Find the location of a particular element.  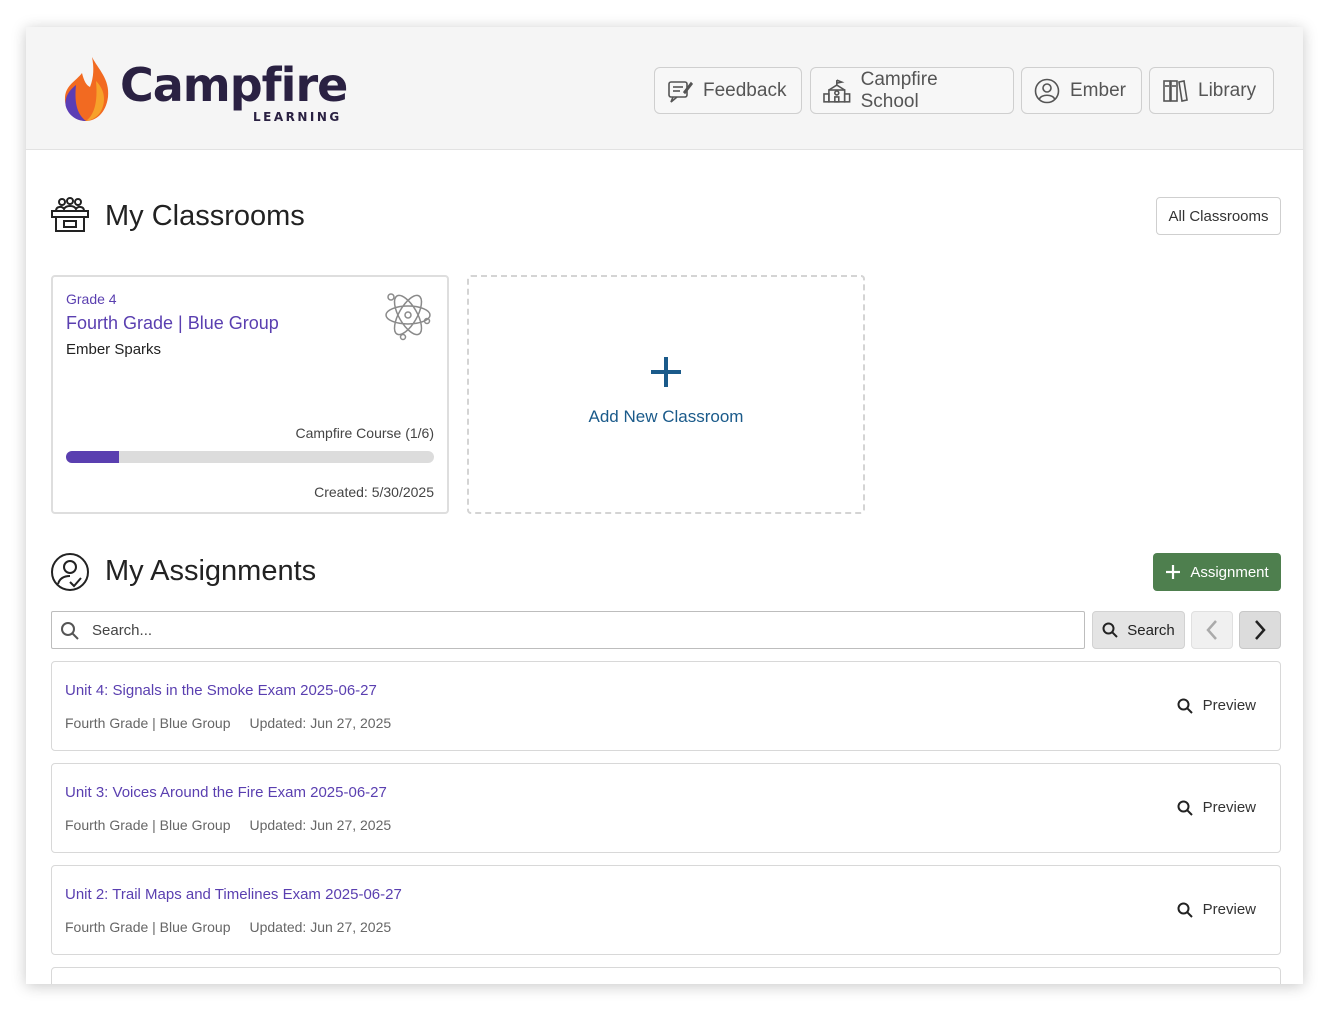

classroom-name-link: Fourth Grade | Blue Group is located at coordinates (172, 323).